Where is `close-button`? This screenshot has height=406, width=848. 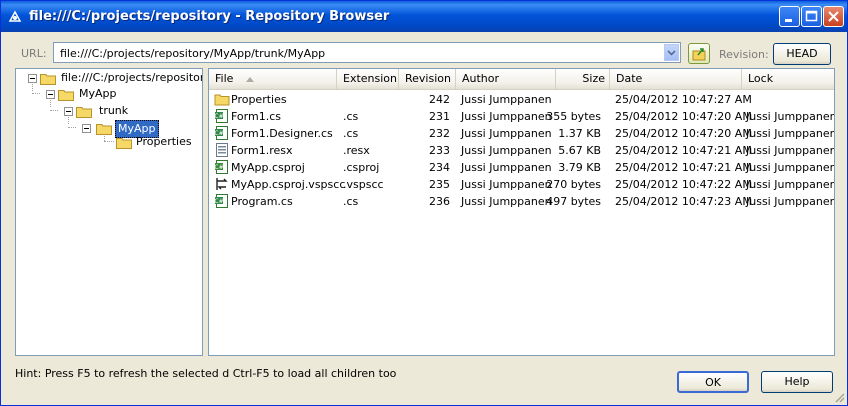 close-button is located at coordinates (833, 16).